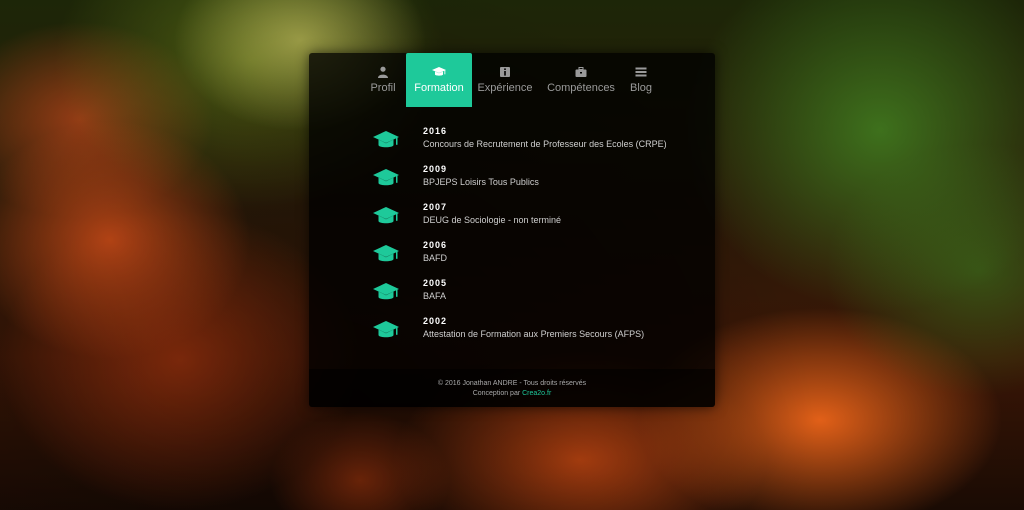 This screenshot has width=1024, height=510. Describe the element at coordinates (505, 80) in the screenshot. I see `tab-experience: Expérience` at that location.